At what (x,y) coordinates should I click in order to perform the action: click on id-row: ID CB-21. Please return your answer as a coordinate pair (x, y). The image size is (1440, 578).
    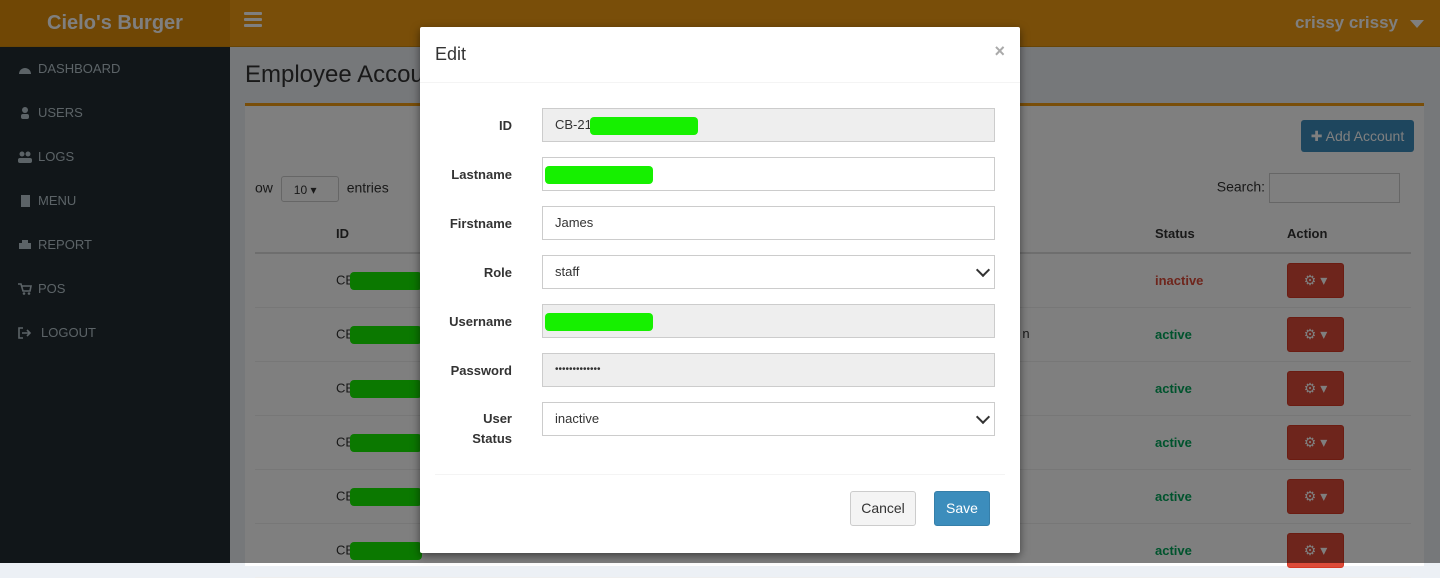
    Looking at the image, I should click on (720, 125).